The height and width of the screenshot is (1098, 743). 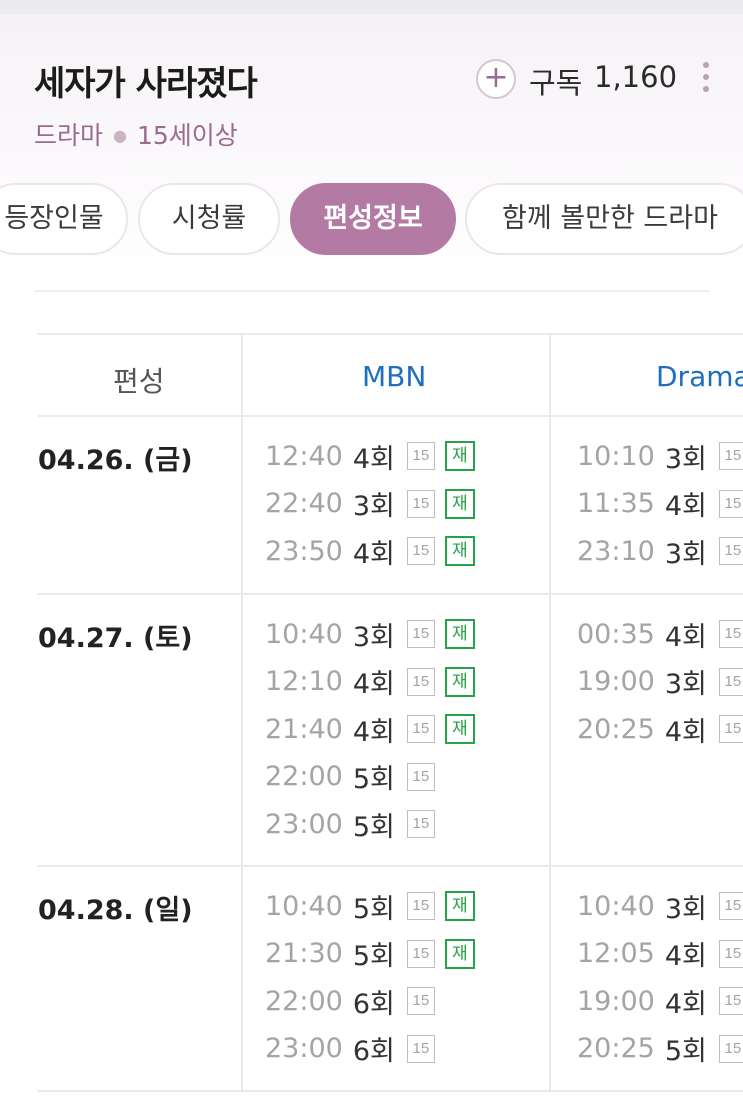 What do you see at coordinates (616, 551) in the screenshot?
I see `airtime: 23:10` at bounding box center [616, 551].